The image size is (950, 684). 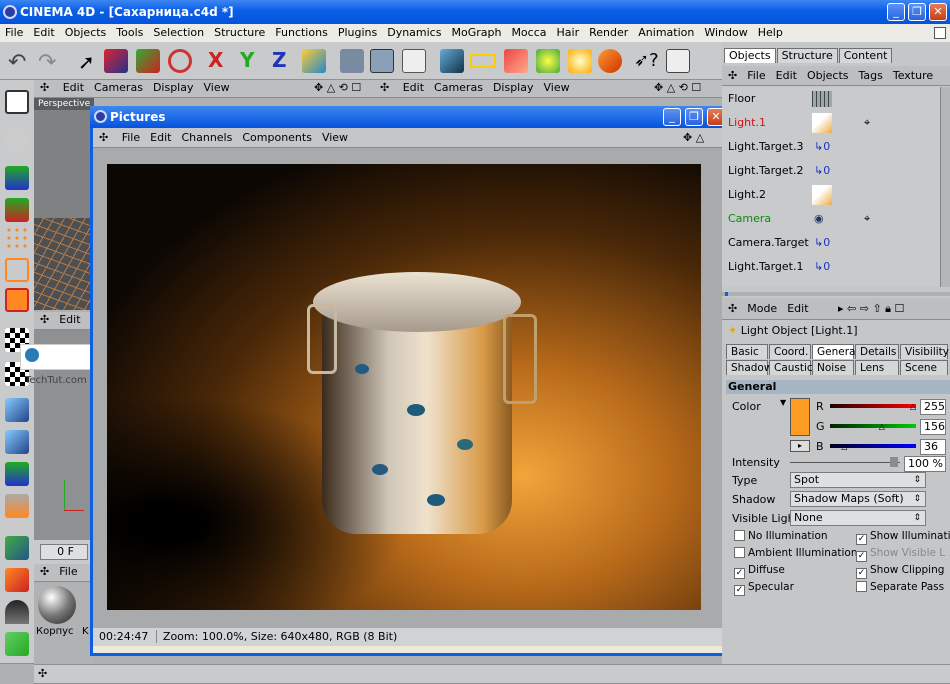 What do you see at coordinates (239, 32) in the screenshot?
I see `menu-structure: Structure` at bounding box center [239, 32].